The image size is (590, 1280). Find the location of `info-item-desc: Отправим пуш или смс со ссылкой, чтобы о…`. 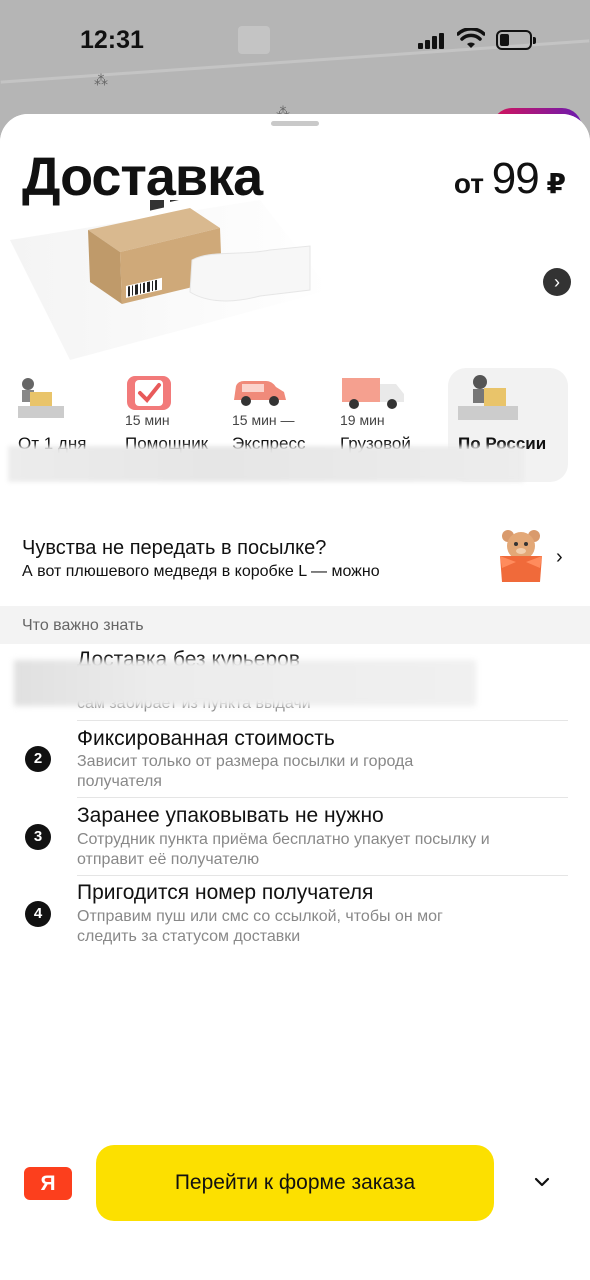

info-item-desc: Отправим пуш или смс со ссылкой, чтобы о… is located at coordinates (260, 926).